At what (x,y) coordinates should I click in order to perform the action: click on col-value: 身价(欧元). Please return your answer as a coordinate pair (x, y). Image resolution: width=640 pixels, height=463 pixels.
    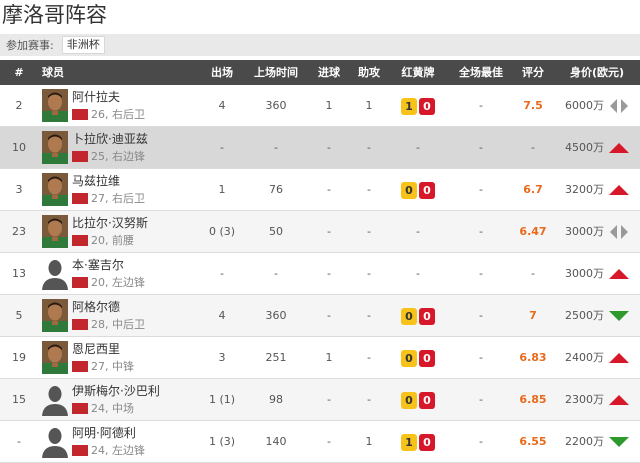
    Looking at the image, I should click on (597, 72).